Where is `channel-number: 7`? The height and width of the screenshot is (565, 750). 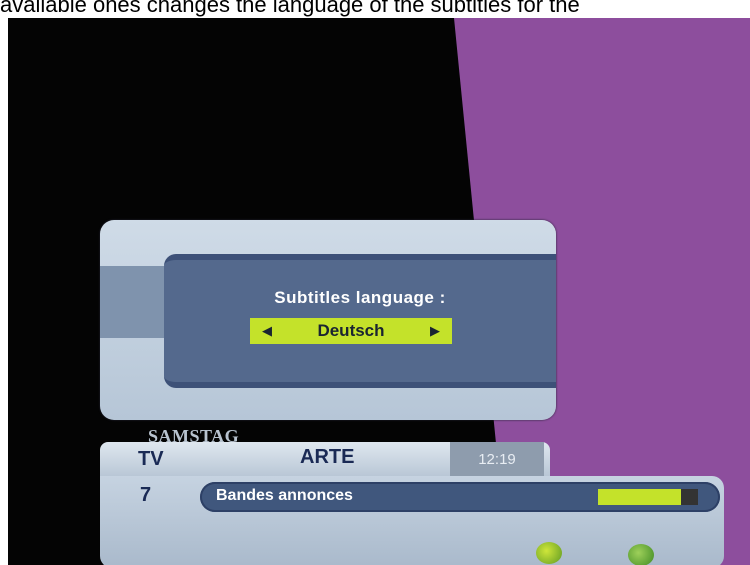 channel-number: 7 is located at coordinates (146, 495).